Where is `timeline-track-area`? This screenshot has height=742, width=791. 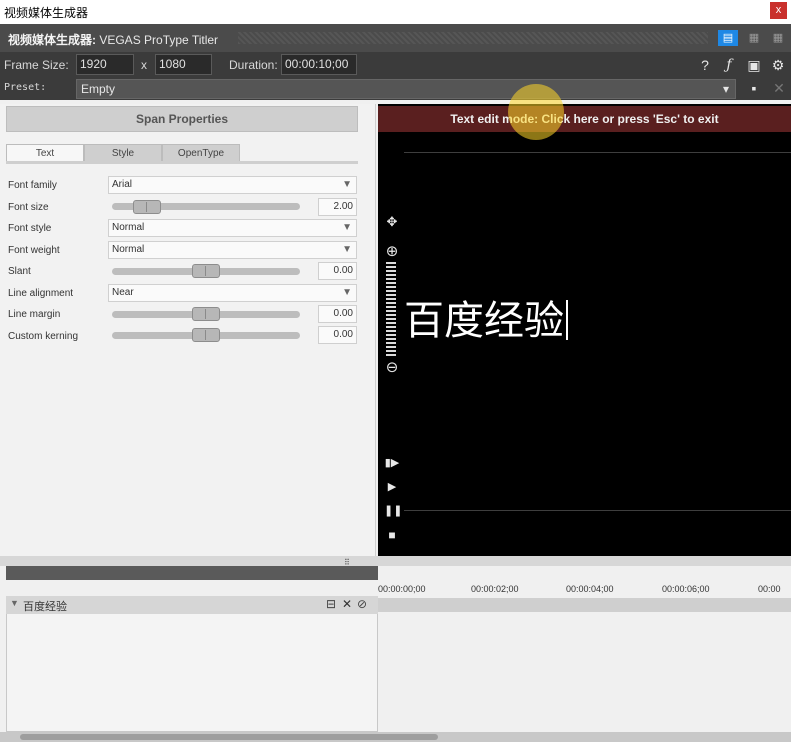
timeline-track-area is located at coordinates (584, 605).